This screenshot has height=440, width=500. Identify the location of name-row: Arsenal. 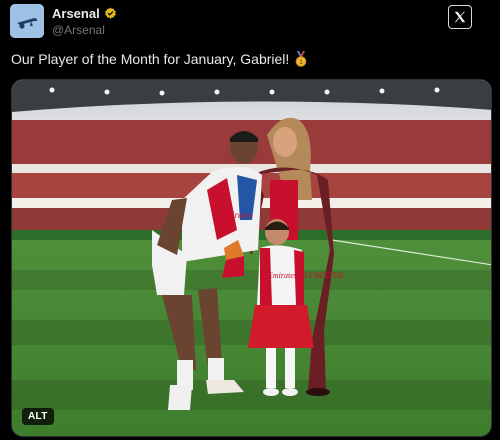
(84, 13).